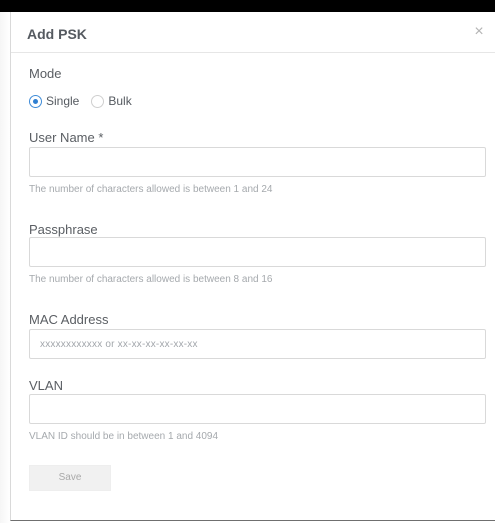 Image resolution: width=495 pixels, height=523 pixels. Describe the element at coordinates (257, 252) in the screenshot. I see `passphrase-input` at that location.